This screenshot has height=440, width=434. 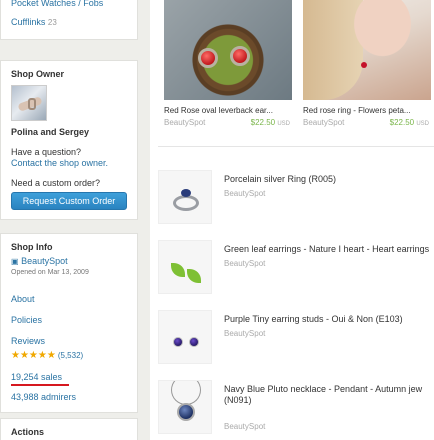 I want to click on reviews-link: Reviews, so click(x=28, y=341).